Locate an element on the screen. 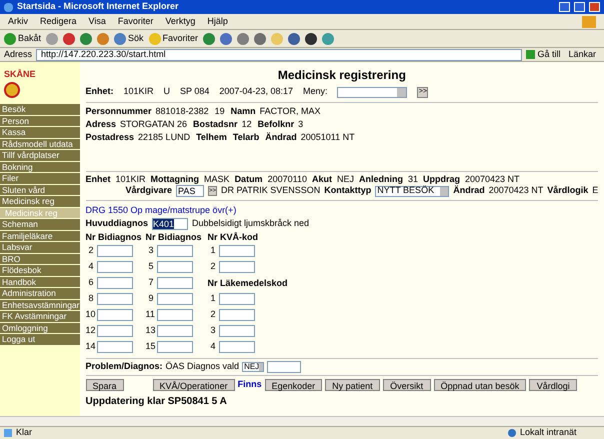 Image resolution: width=604 pixels, height=439 pixels. sidebar-item: Bokning is located at coordinates (40, 167).